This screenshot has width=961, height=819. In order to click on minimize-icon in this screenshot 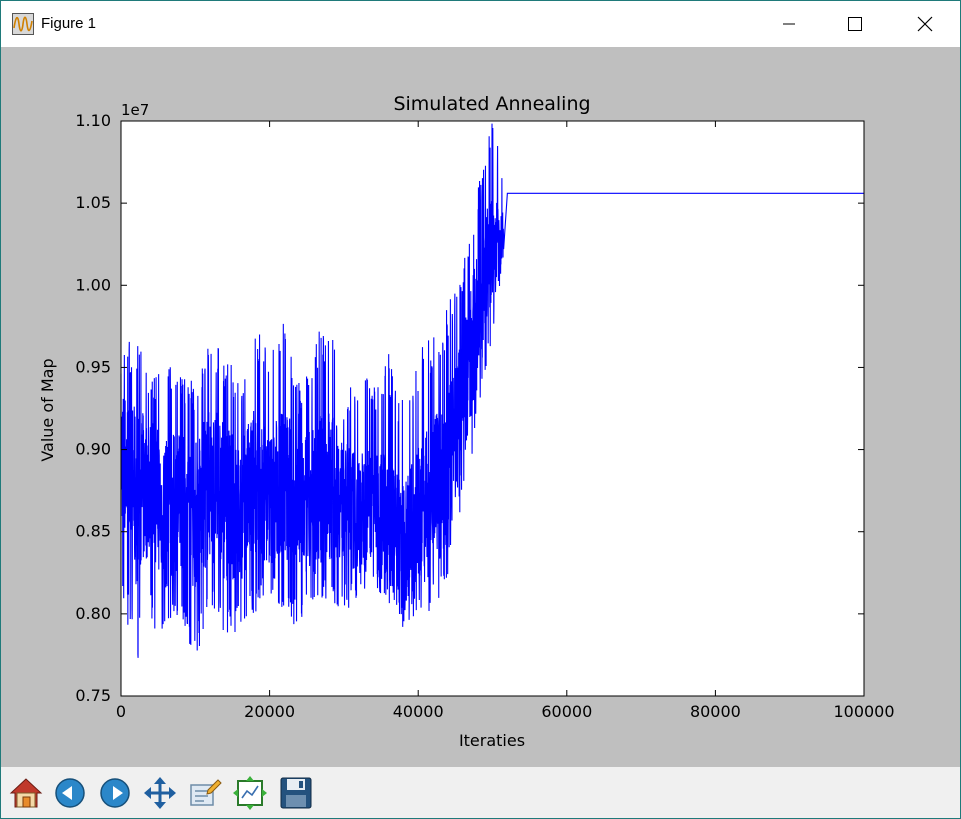, I will do `click(789, 24)`.